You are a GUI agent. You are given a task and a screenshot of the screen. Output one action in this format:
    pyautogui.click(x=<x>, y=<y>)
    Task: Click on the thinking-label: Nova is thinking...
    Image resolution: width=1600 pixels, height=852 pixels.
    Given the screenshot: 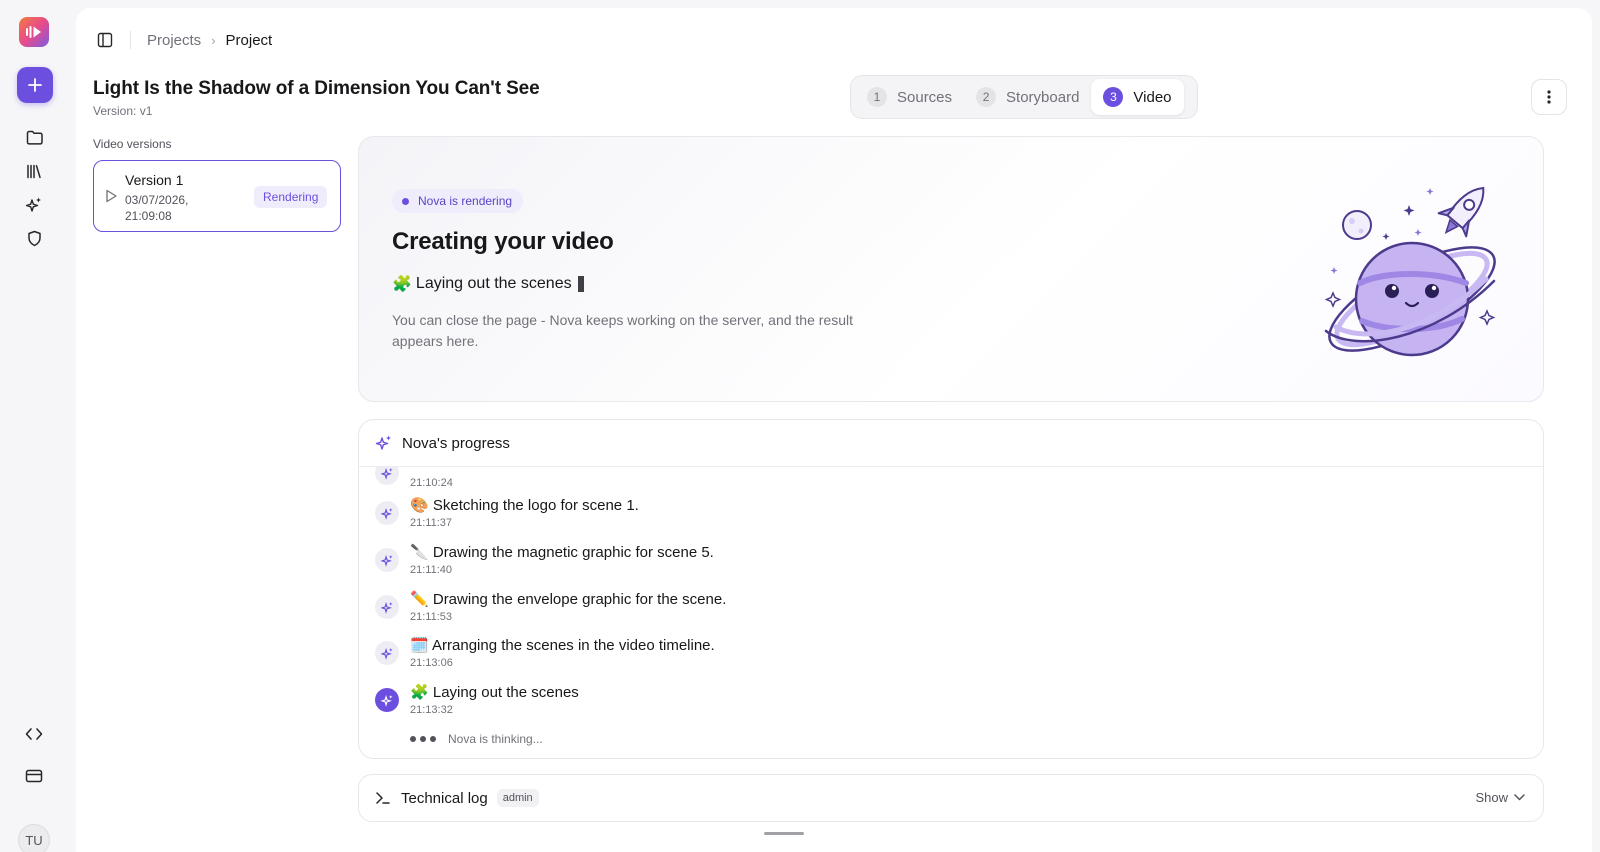 What is the action you would take?
    pyautogui.click(x=495, y=739)
    